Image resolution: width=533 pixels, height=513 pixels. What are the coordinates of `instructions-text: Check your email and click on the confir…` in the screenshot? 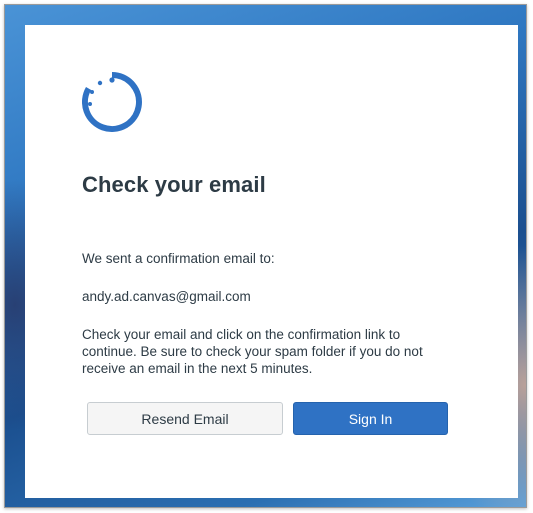 It's located at (252, 351).